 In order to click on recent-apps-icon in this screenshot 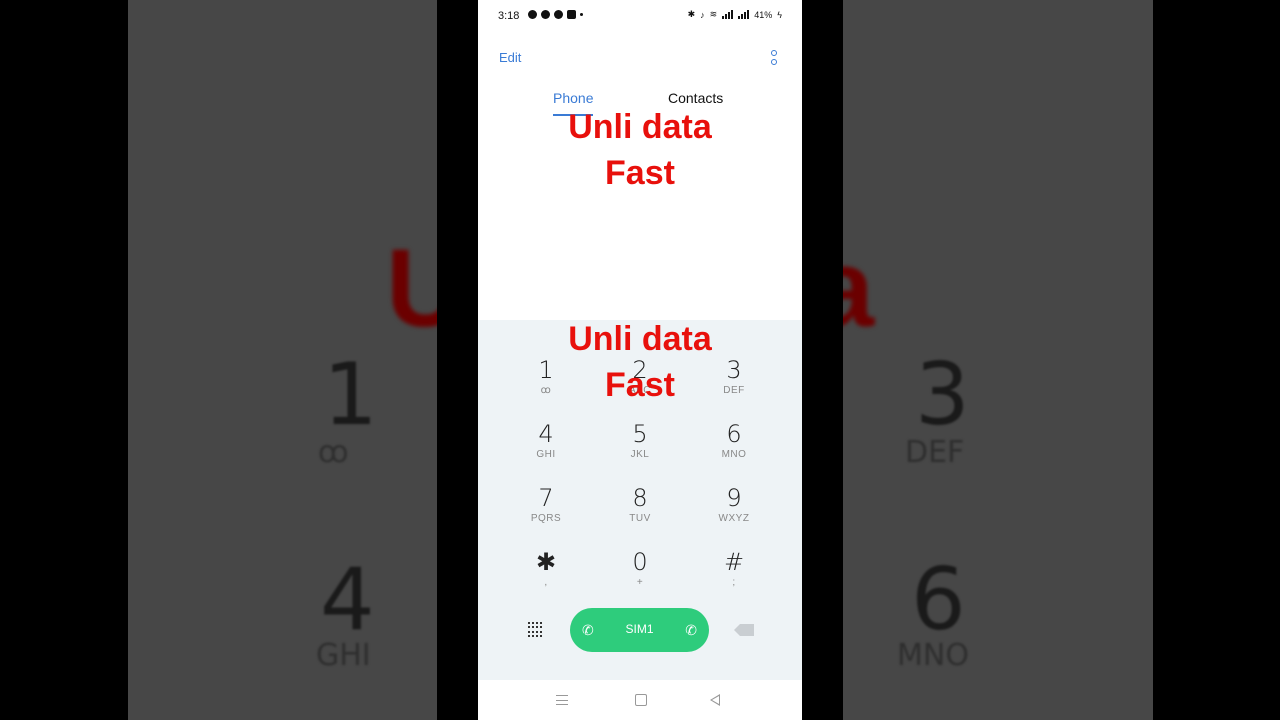, I will do `click(562, 700)`.